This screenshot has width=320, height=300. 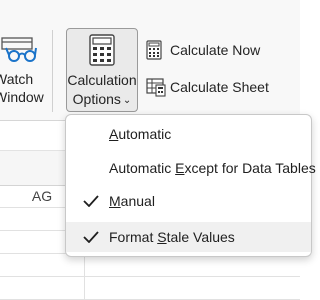 I want to click on calculate-sheet-label: Calculate Sheet, so click(x=219, y=87).